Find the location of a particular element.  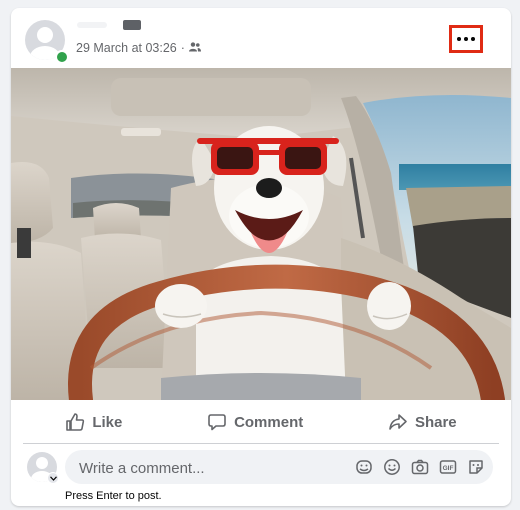

more-options-icon is located at coordinates (466, 39).